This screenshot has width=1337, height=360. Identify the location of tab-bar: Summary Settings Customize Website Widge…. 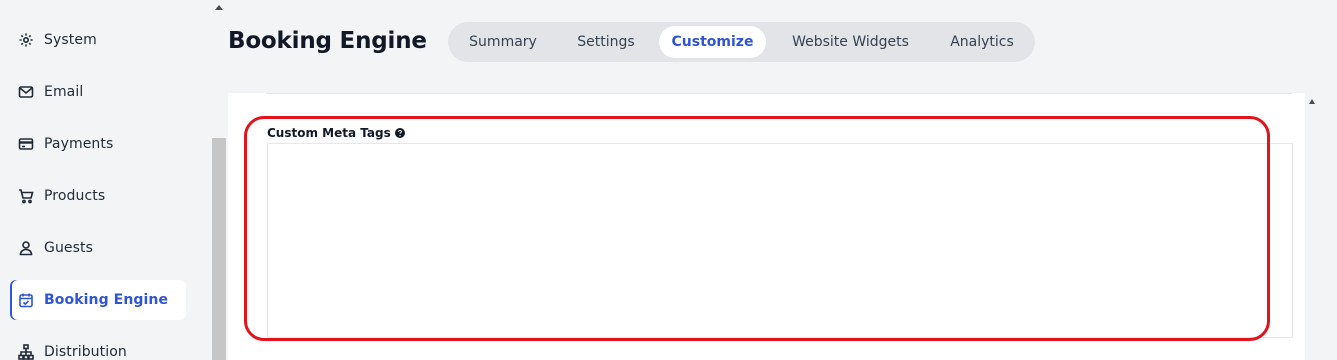
(741, 42).